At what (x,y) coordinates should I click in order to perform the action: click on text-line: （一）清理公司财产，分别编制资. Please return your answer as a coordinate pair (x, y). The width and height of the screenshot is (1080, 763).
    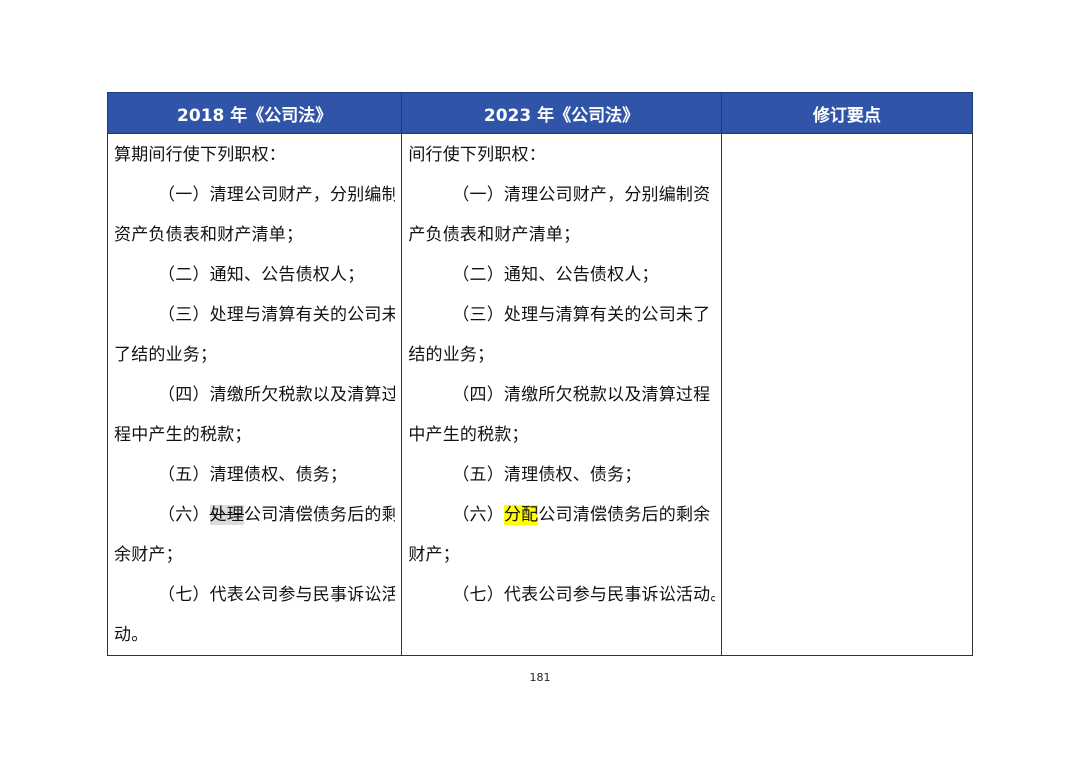
    Looking at the image, I should click on (581, 195).